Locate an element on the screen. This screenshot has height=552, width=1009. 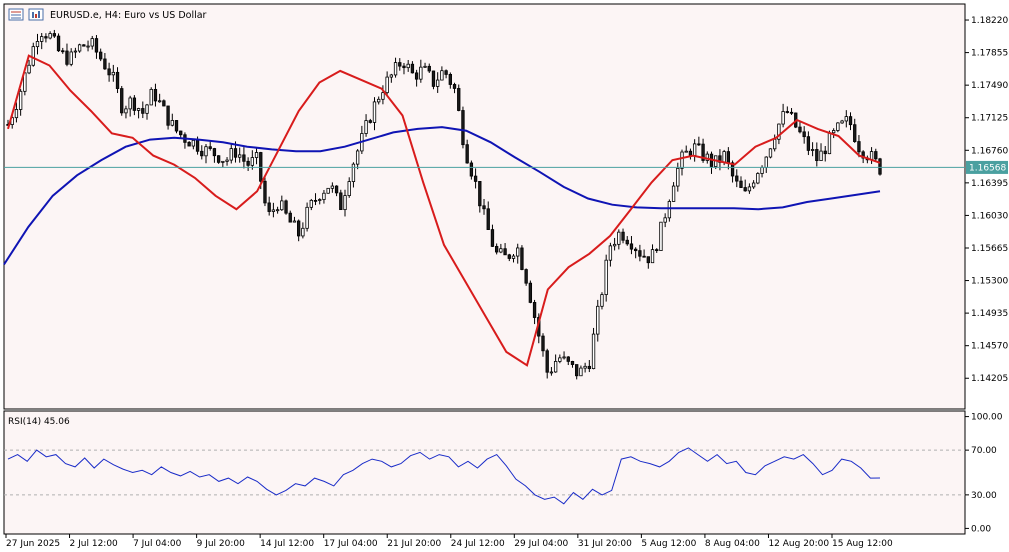
price-tick-label: 1.14935 is located at coordinates (989, 314).